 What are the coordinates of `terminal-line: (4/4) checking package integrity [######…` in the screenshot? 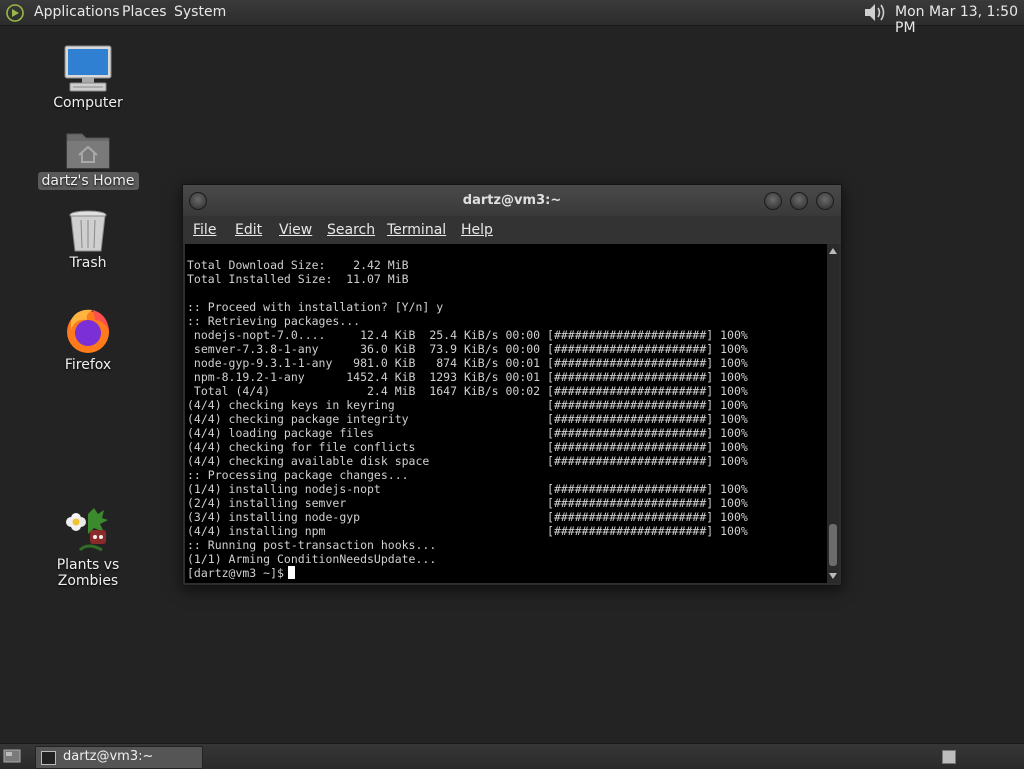 It's located at (467, 419).